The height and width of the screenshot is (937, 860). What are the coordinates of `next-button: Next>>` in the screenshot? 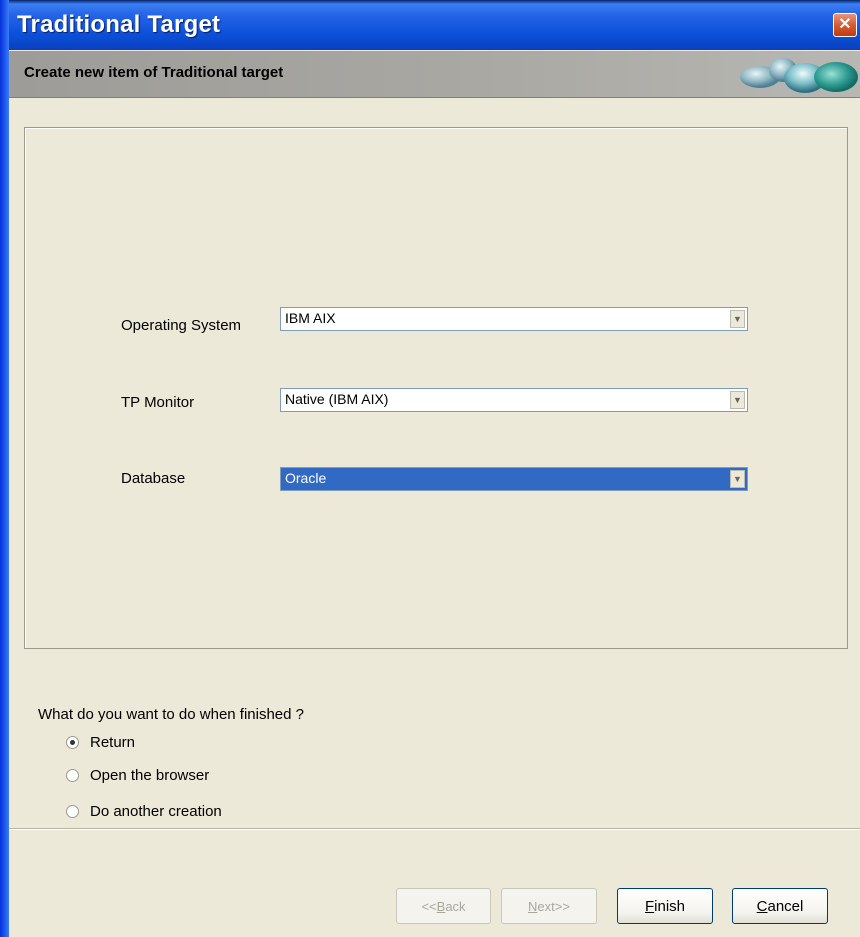 It's located at (549, 906).